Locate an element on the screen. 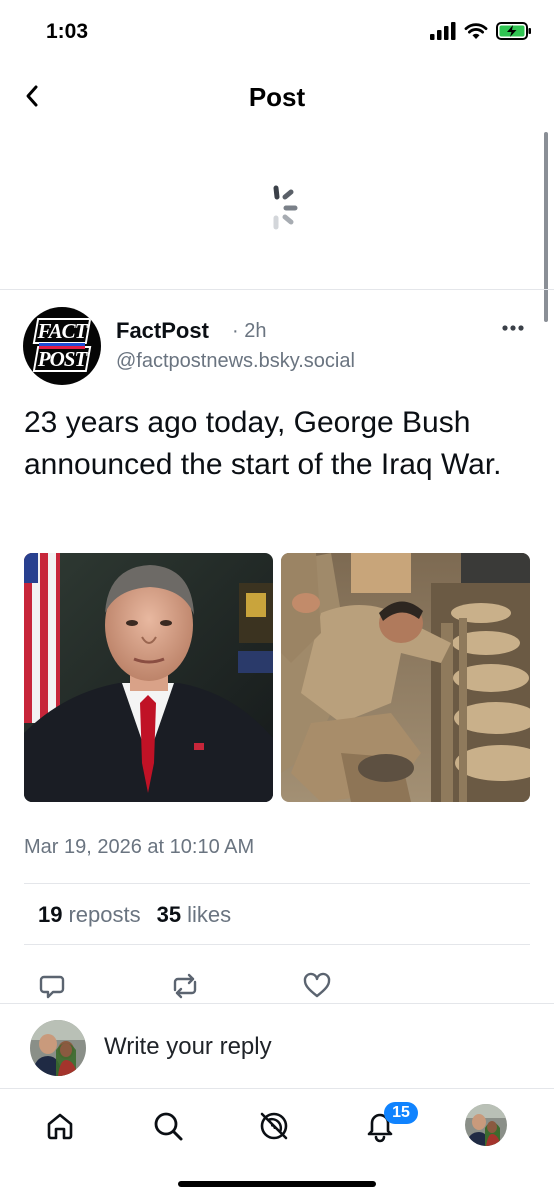  comment-icon is located at coordinates (52, 987).